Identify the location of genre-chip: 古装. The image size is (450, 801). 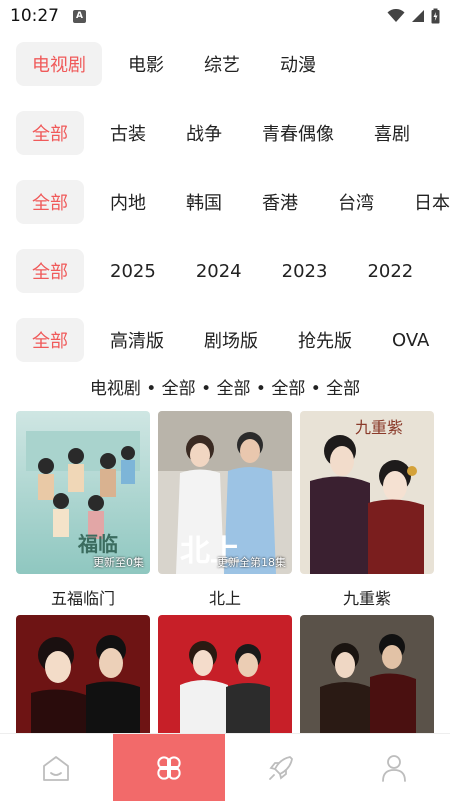
(128, 133).